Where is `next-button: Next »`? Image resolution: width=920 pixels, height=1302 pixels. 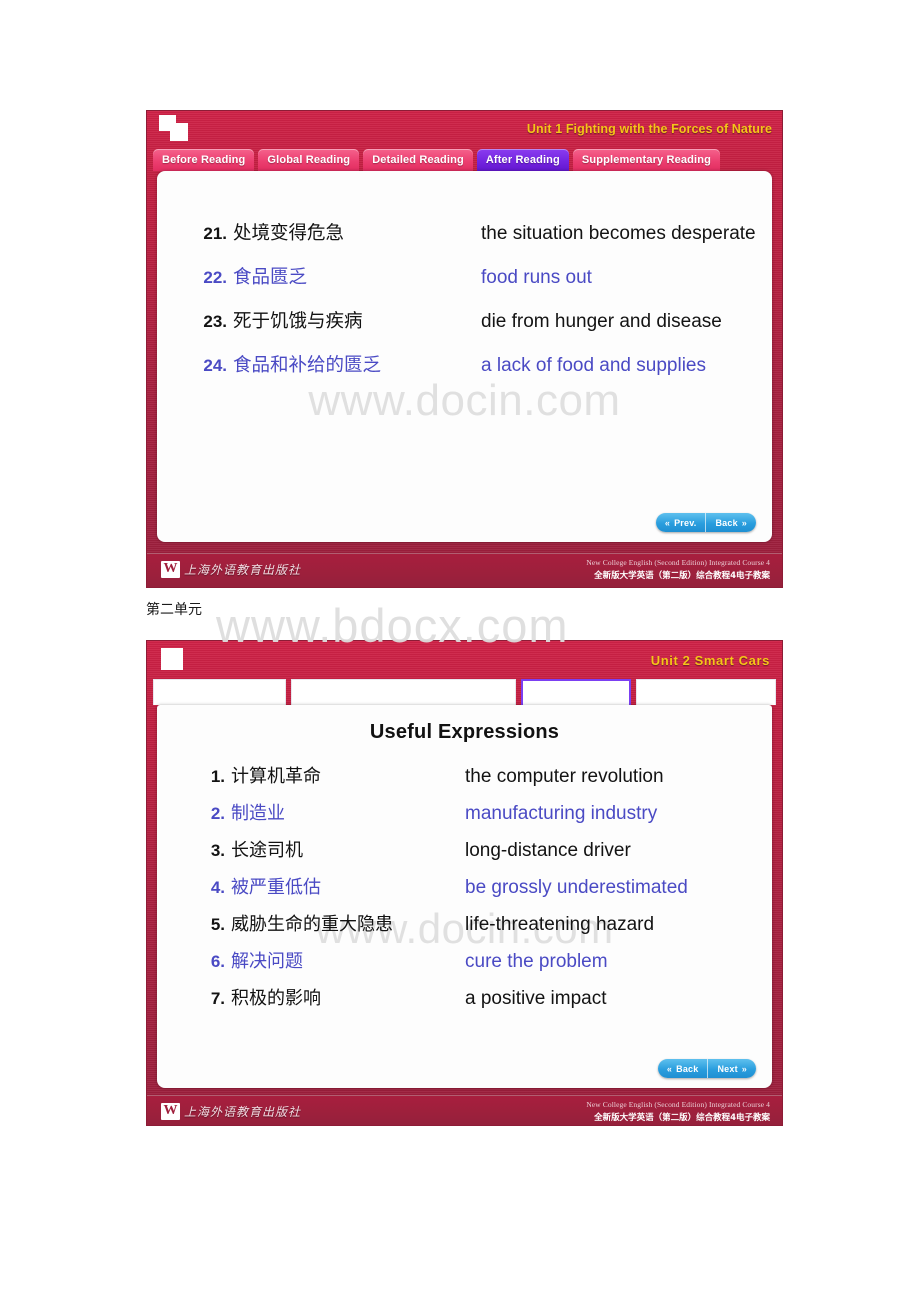 next-button: Next » is located at coordinates (731, 1068).